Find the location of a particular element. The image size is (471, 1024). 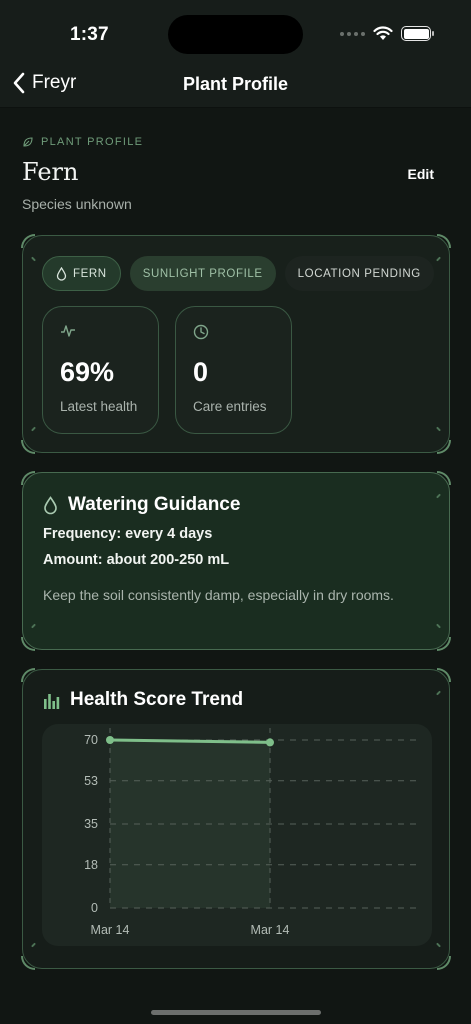

watering-title: Watering Guidance is located at coordinates (154, 504).